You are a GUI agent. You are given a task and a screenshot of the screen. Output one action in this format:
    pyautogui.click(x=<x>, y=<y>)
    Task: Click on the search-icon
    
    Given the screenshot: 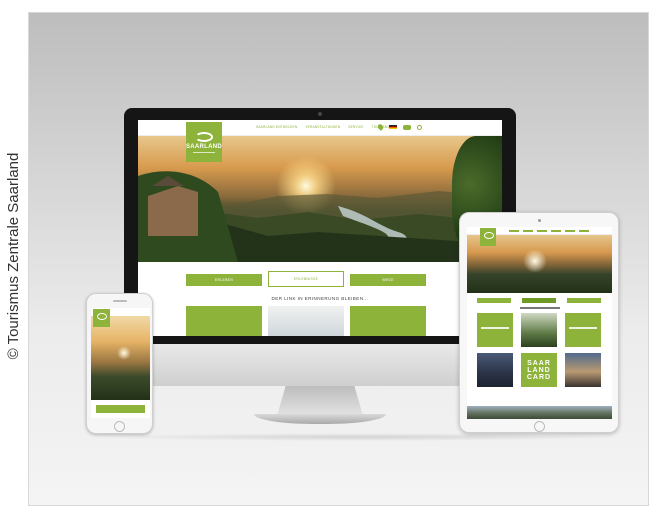 What is the action you would take?
    pyautogui.click(x=419, y=127)
    